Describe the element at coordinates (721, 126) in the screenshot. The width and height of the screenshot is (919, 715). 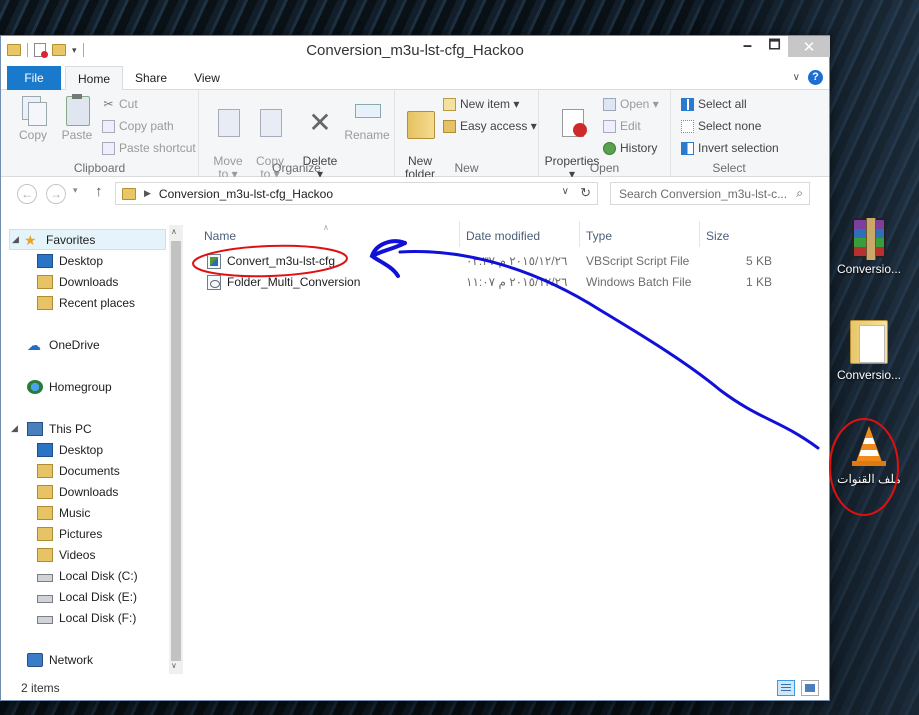
I see `select-none-button: Select none` at that location.